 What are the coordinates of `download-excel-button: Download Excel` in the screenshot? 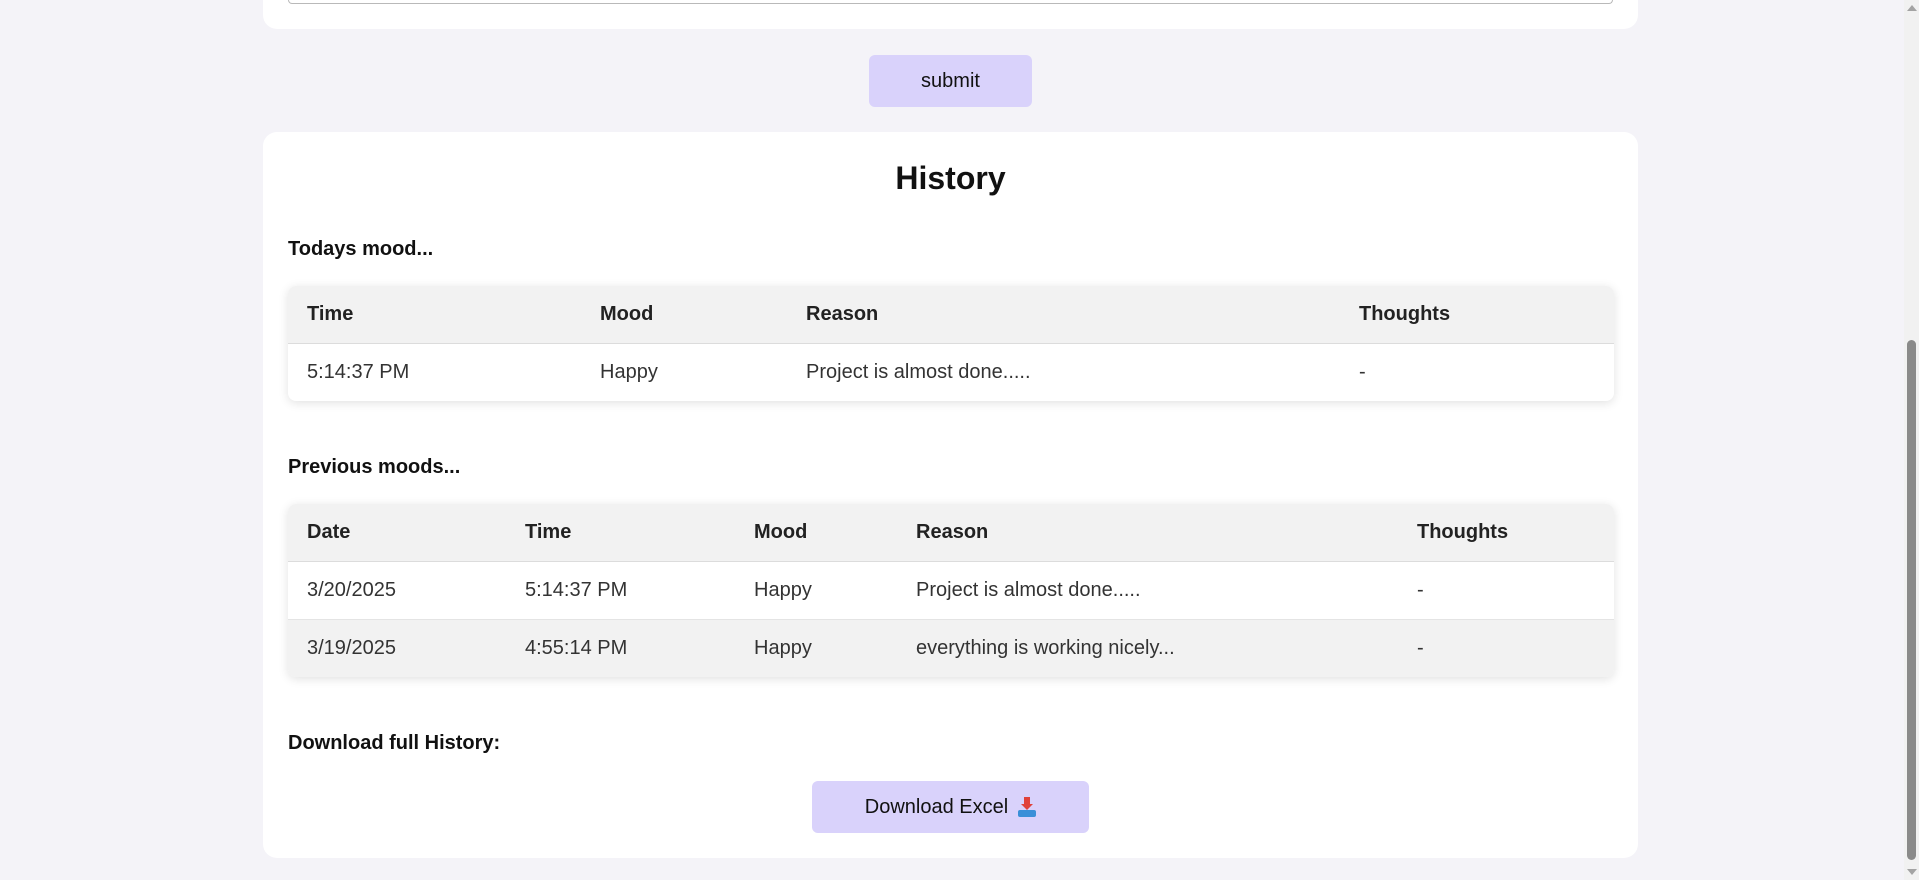 It's located at (950, 807).